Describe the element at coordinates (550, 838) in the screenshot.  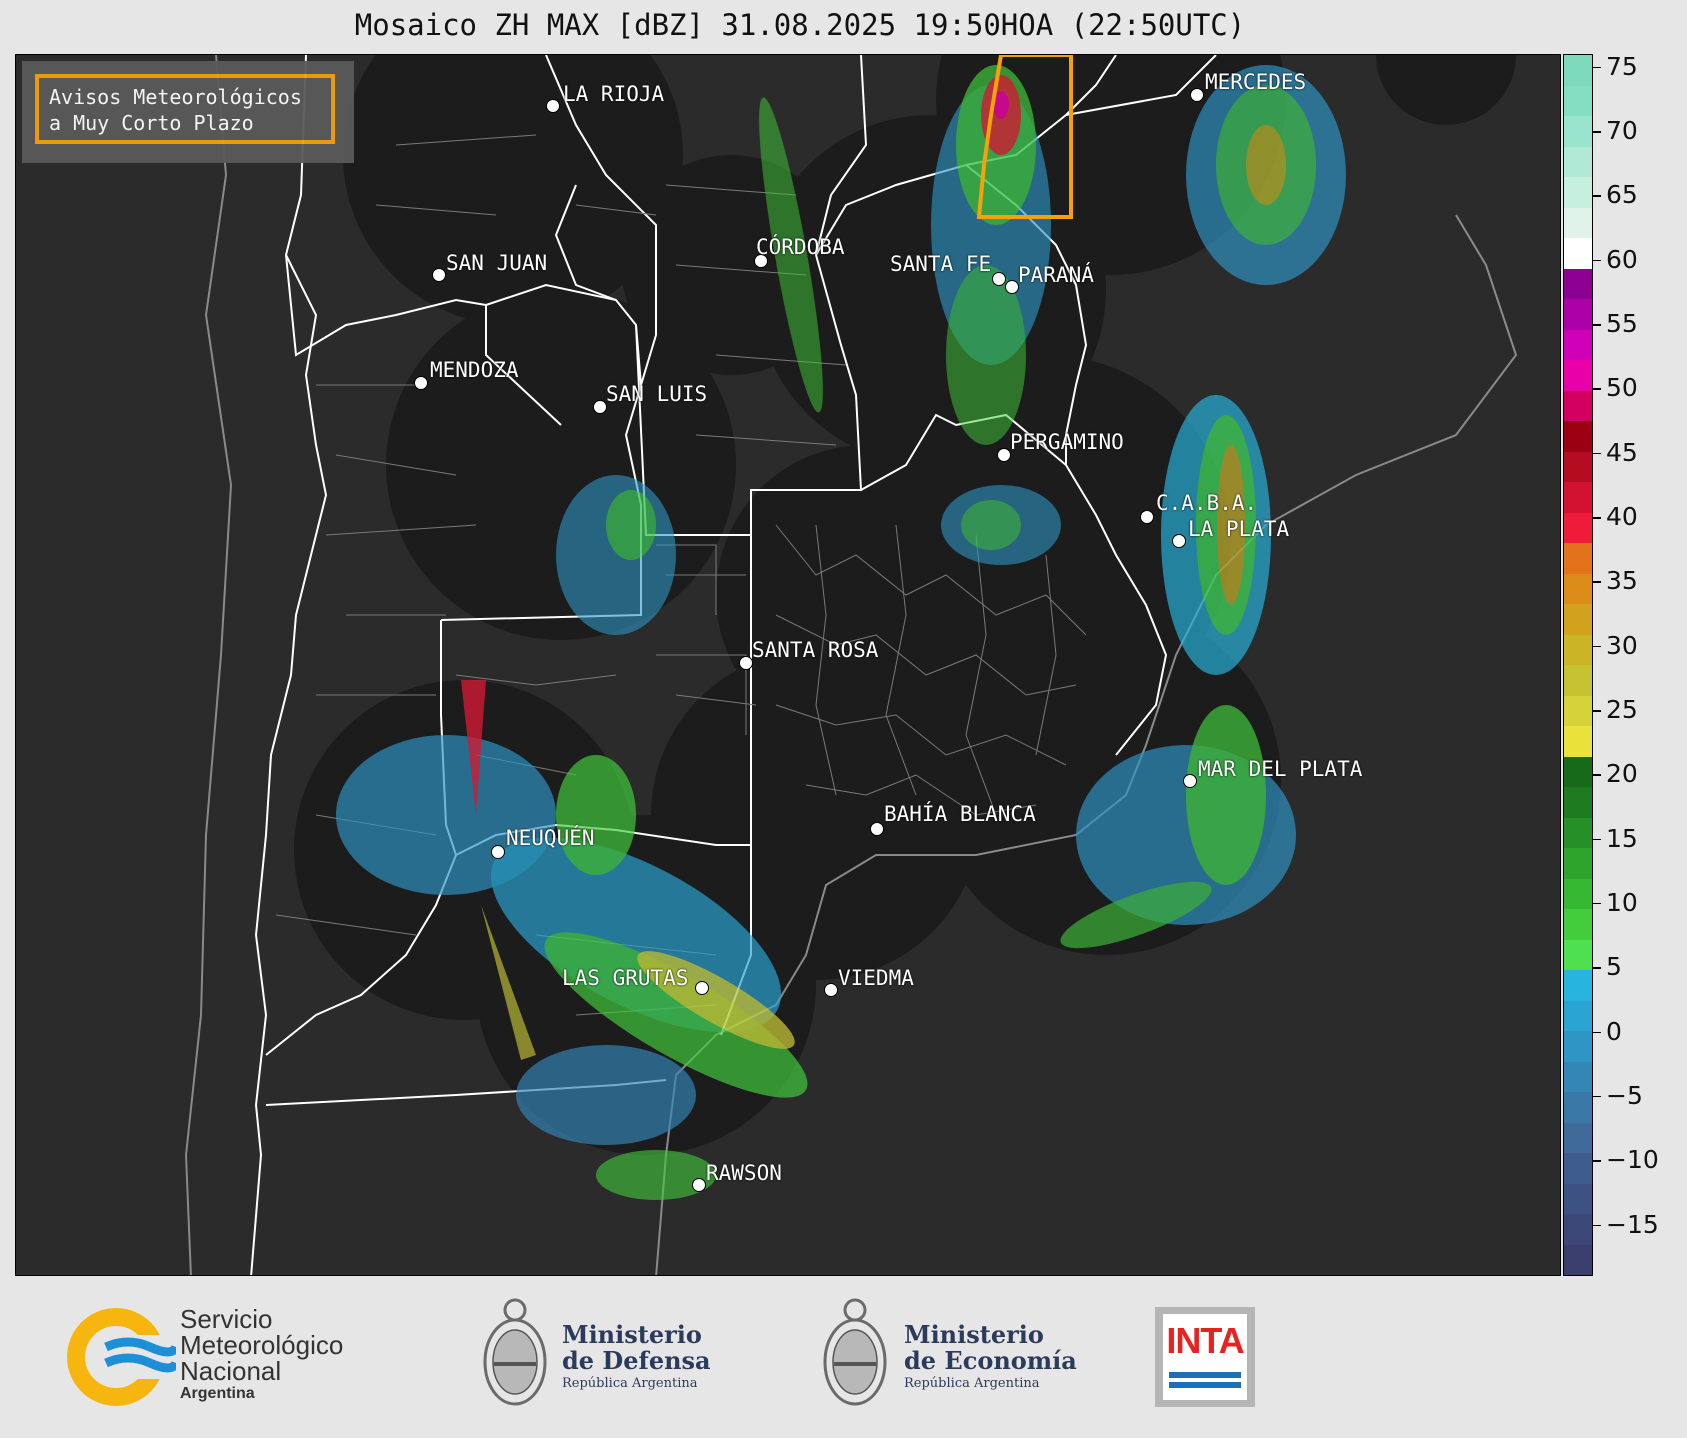
I see `city-label-neuquen: NEUQUÉN` at that location.